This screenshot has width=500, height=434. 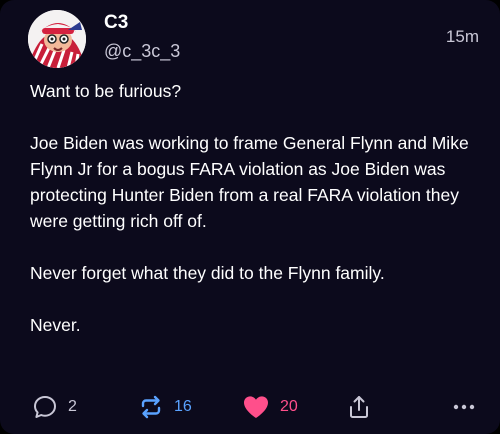 I want to click on heart-icon, so click(x=256, y=407).